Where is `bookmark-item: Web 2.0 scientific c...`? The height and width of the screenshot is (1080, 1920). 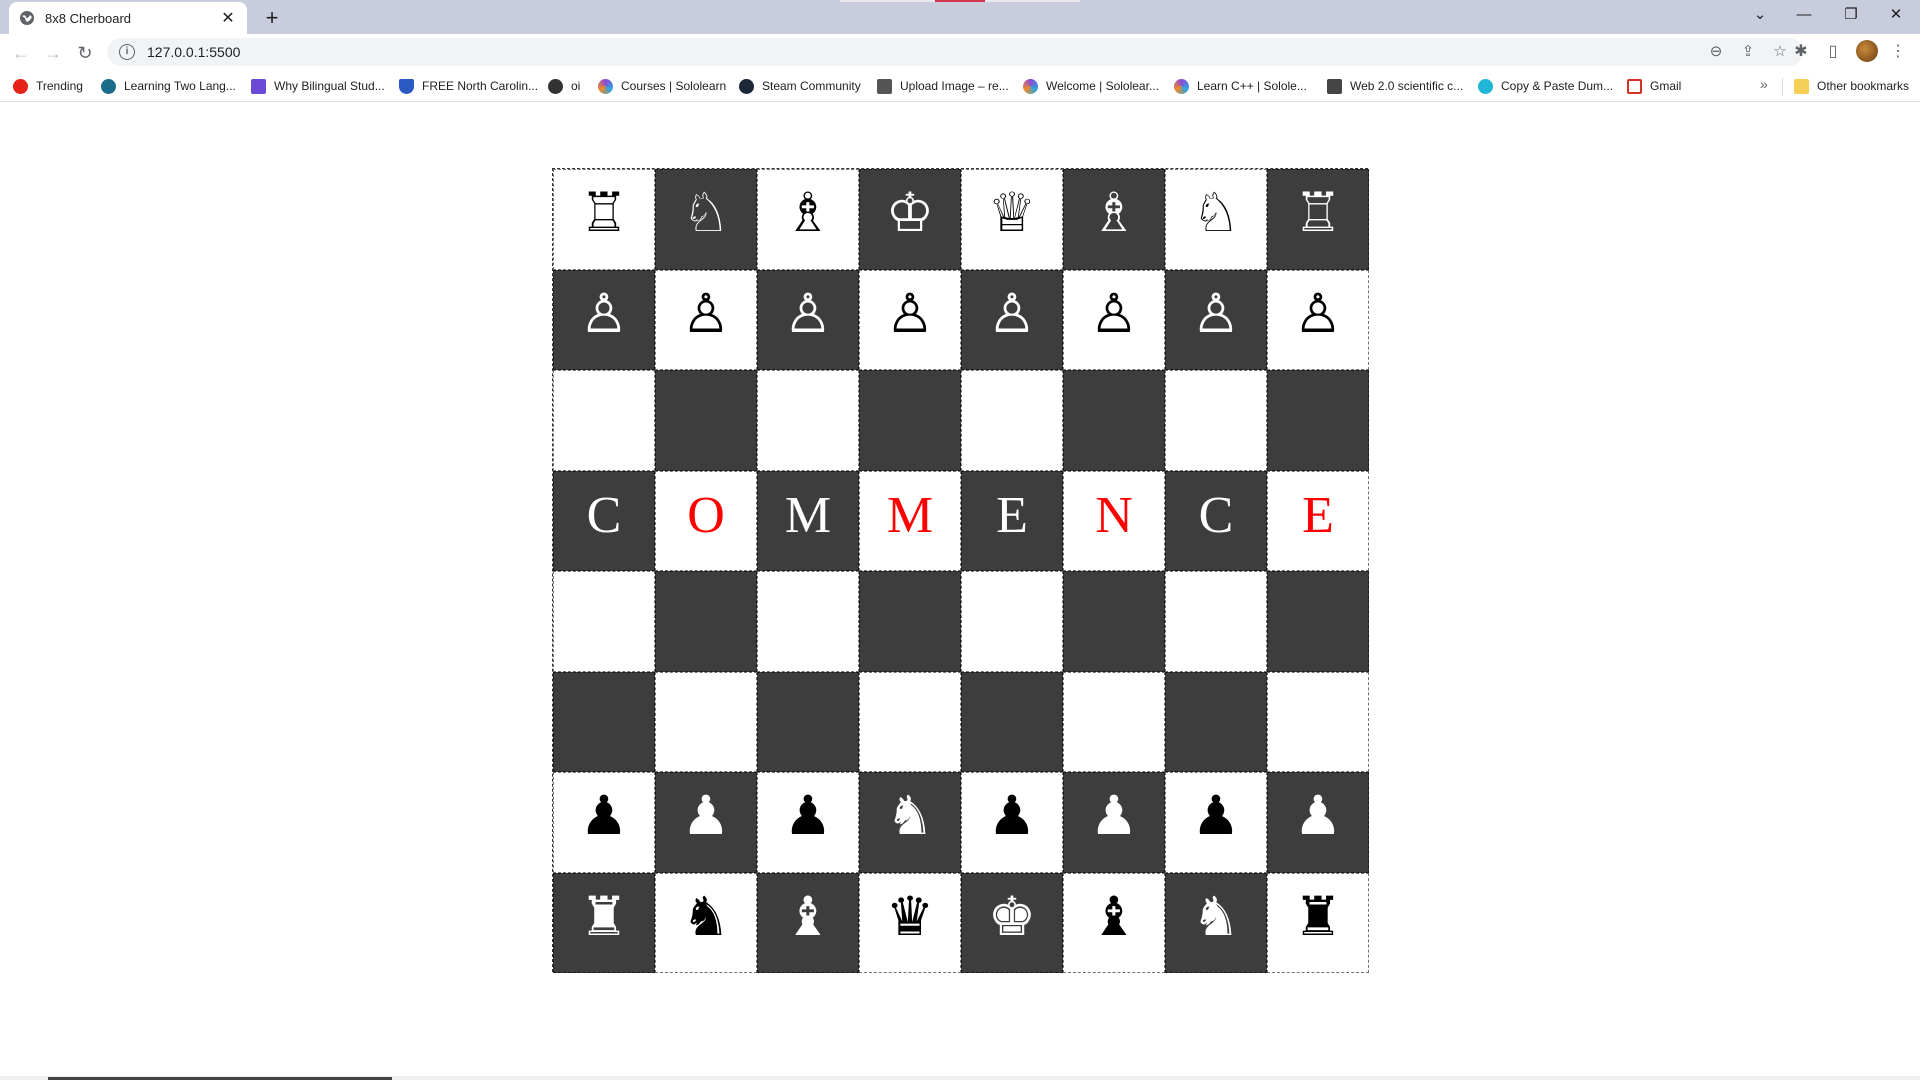
bookmark-item: Web 2.0 scientific c... is located at coordinates (1395, 86).